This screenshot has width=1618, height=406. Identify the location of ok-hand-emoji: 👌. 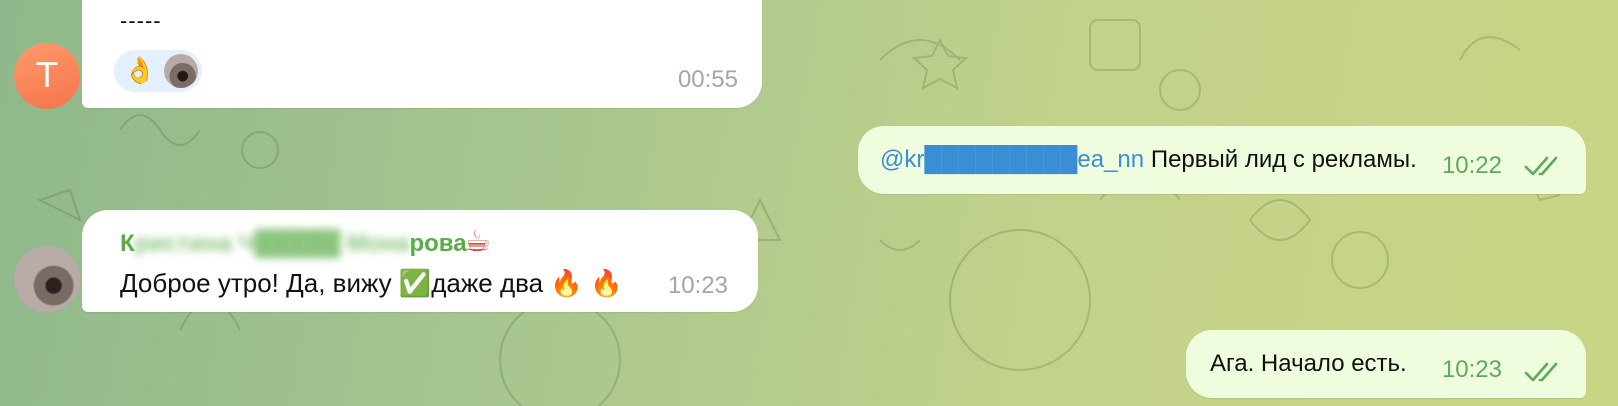
(140, 71).